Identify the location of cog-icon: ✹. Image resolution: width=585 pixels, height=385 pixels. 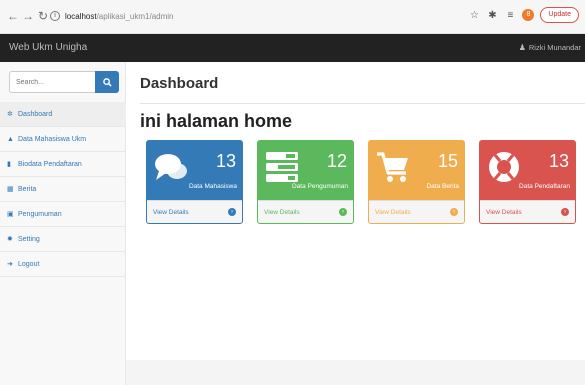
(10, 239).